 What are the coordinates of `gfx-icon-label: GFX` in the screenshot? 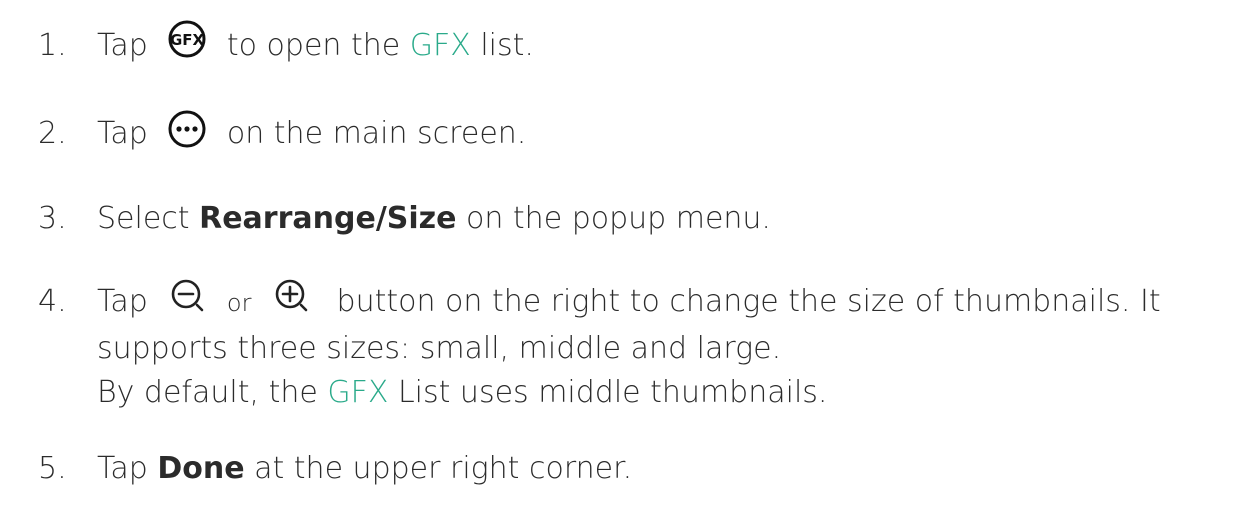 It's located at (187, 40).